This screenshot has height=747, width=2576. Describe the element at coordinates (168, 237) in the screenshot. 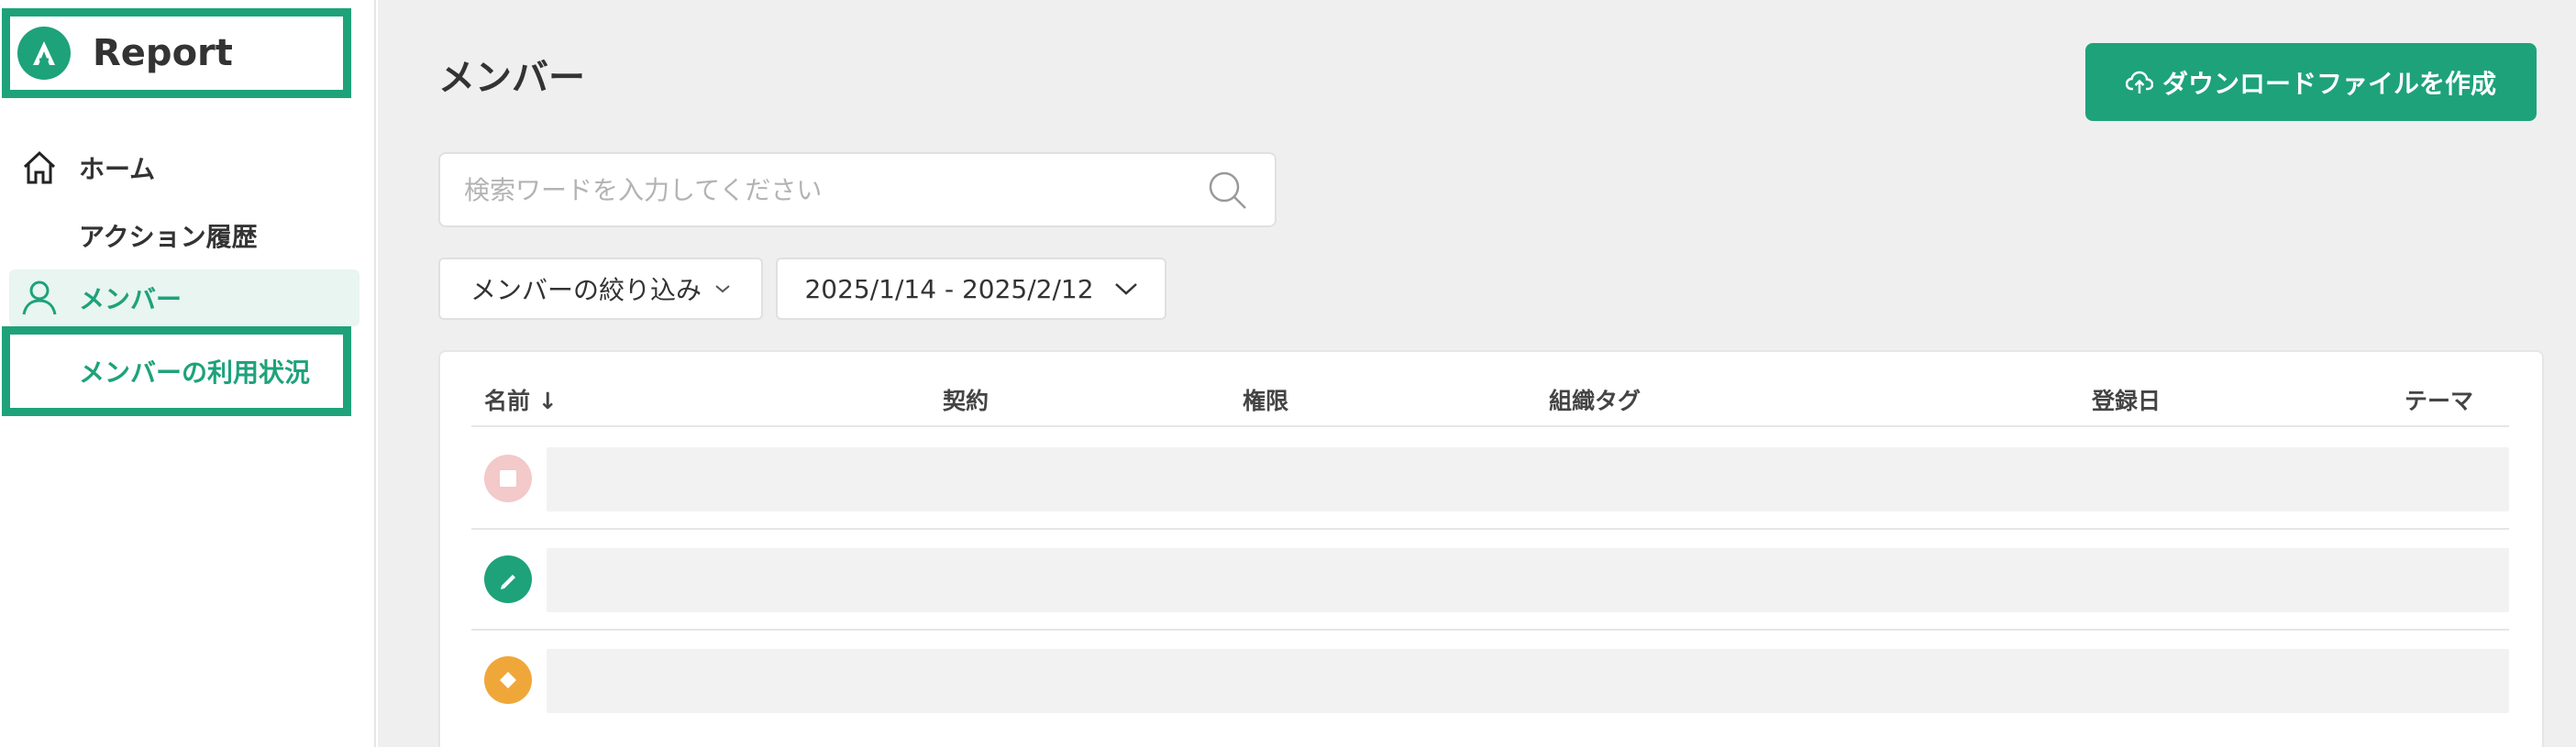

I see `sidebar-item-label: アクション履歴` at that location.